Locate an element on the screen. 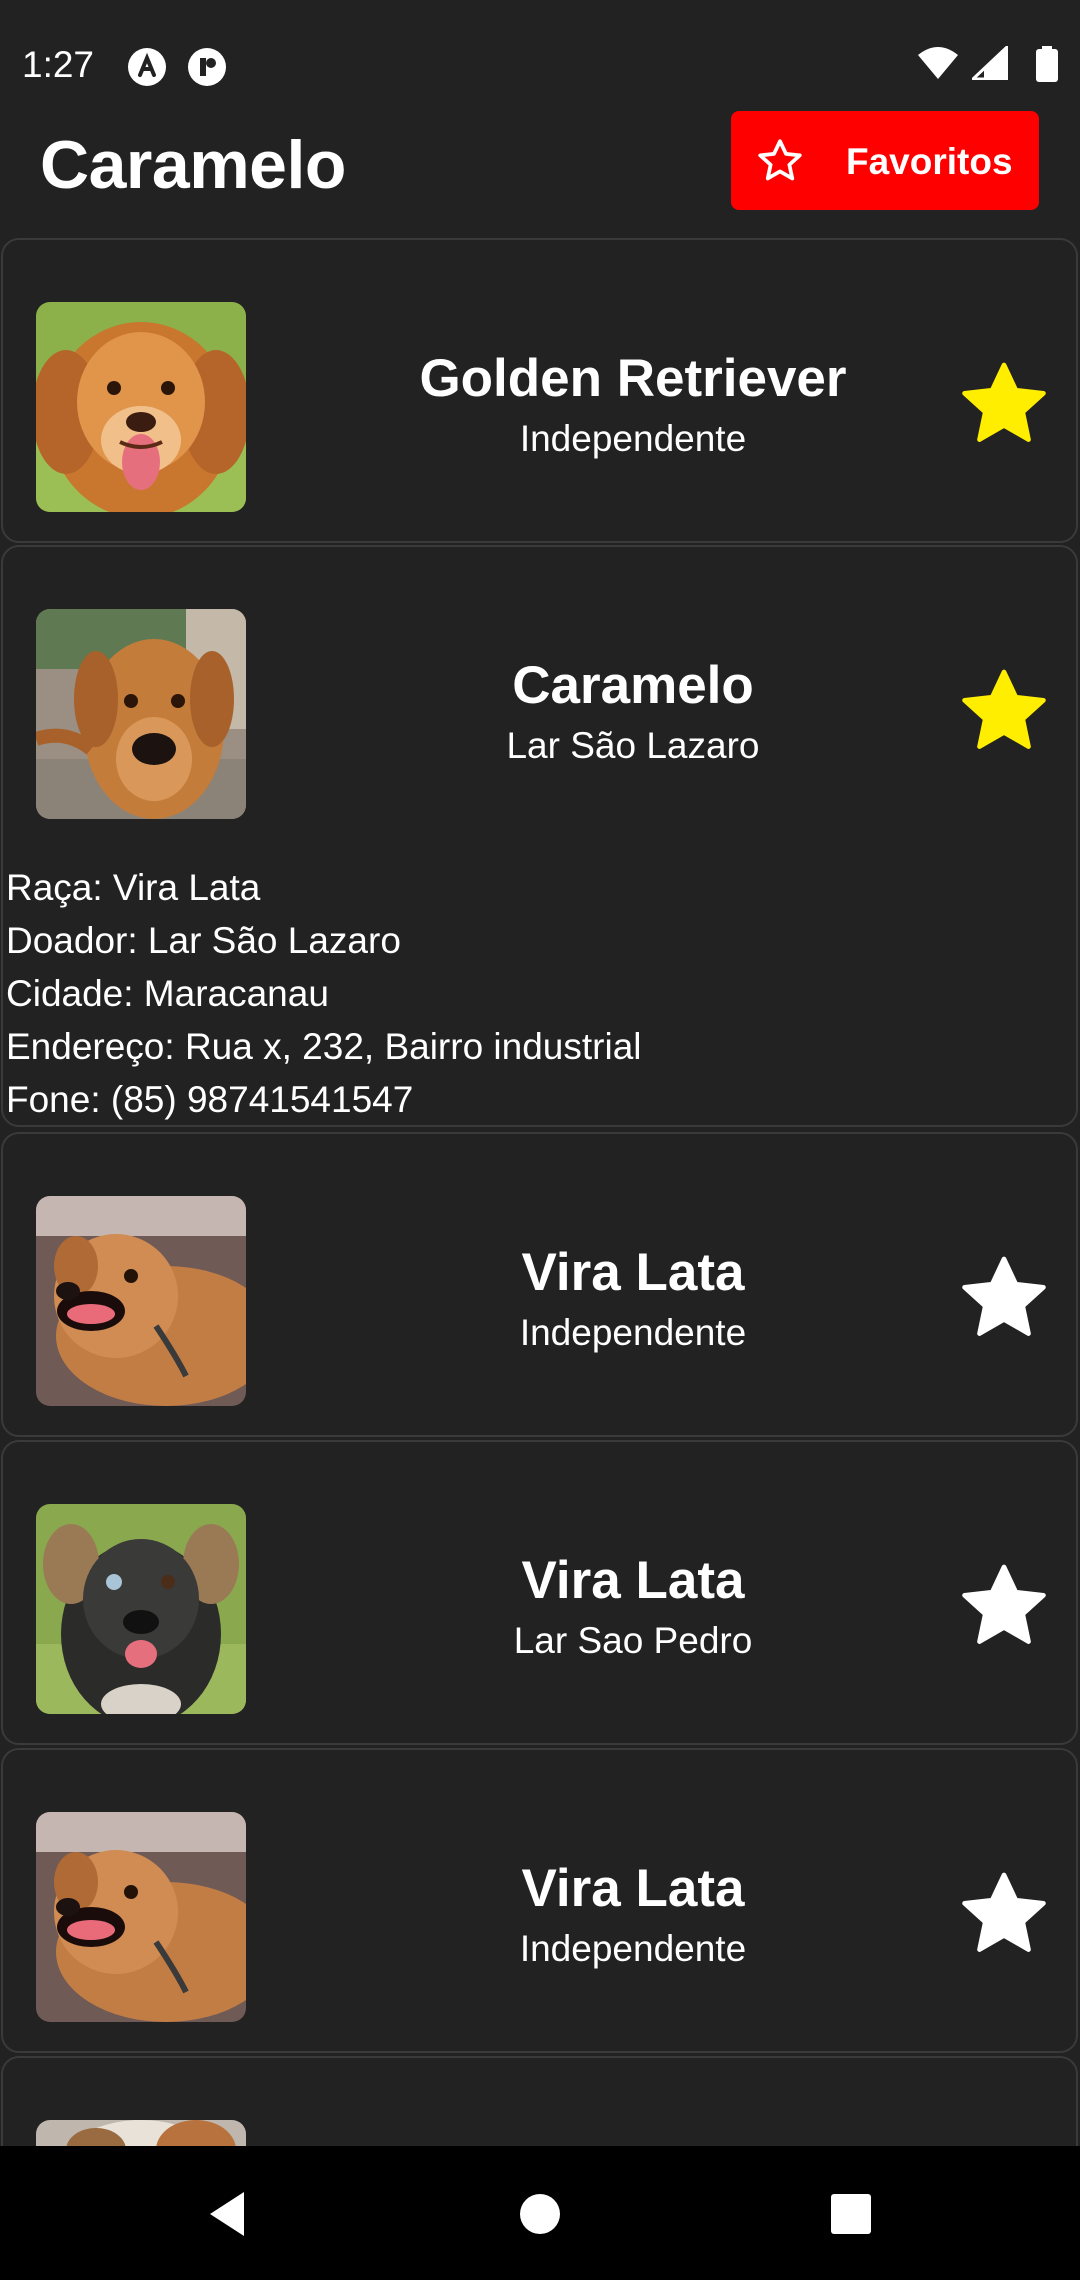 The height and width of the screenshot is (2280, 1080). dog-donor: Lar São Lazaro is located at coordinates (633, 745).